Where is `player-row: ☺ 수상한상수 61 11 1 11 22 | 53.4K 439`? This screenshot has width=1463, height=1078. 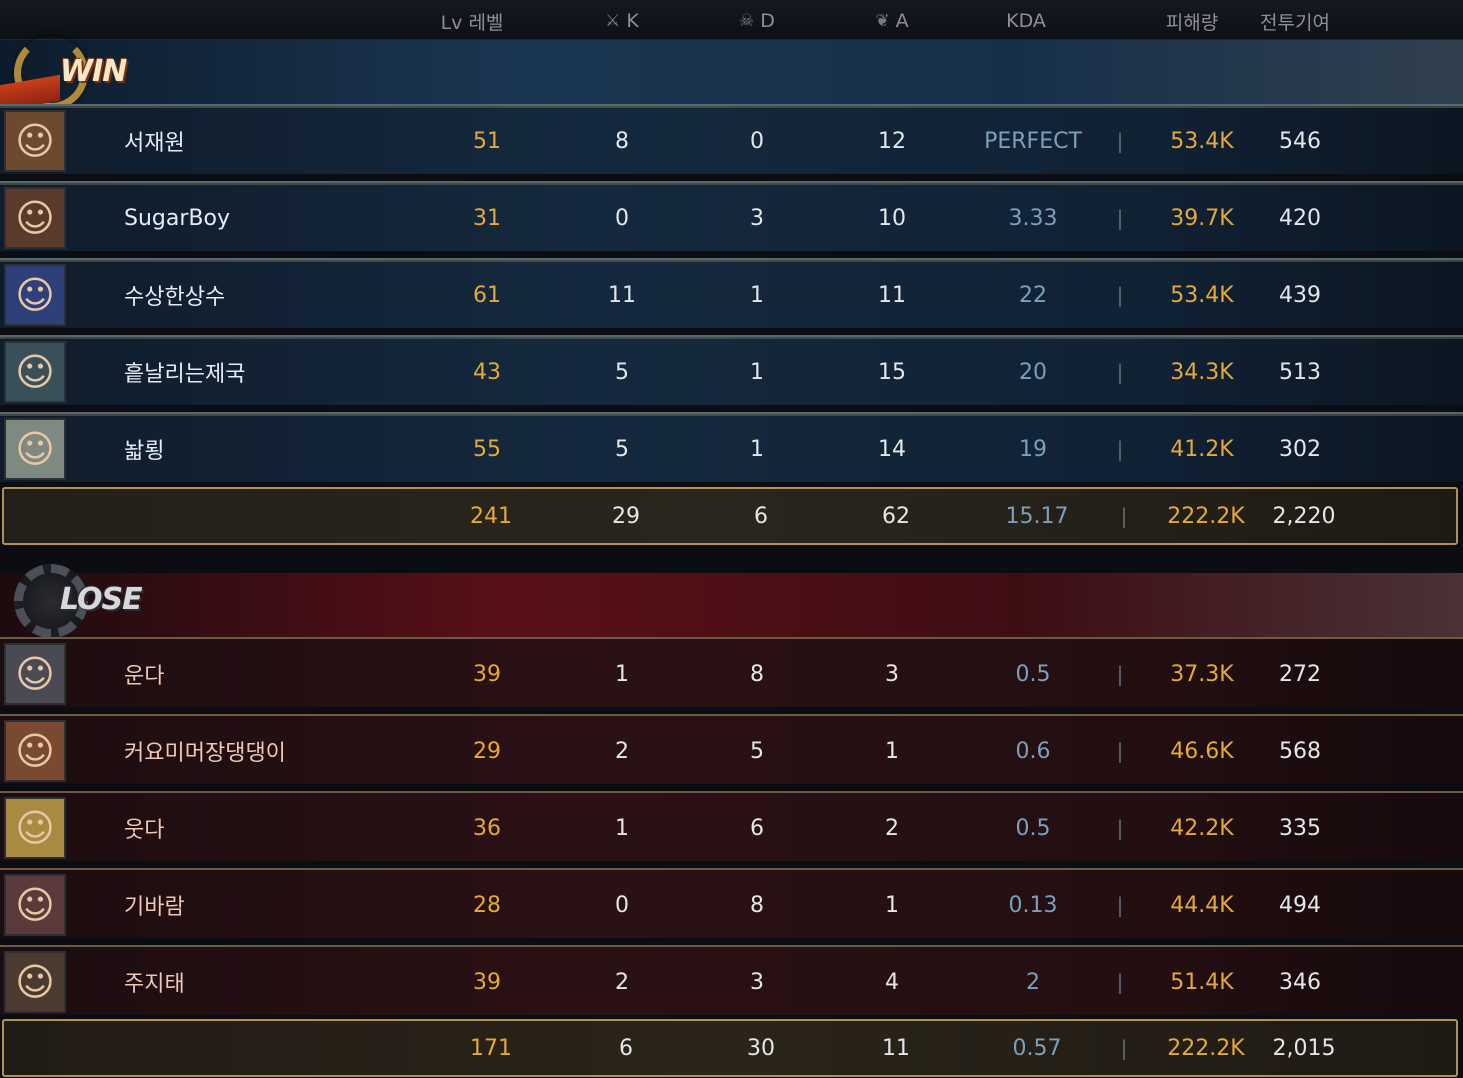 player-row: ☺ 수상한상수 61 11 1 11 22 | 53.4K 439 is located at coordinates (731, 293).